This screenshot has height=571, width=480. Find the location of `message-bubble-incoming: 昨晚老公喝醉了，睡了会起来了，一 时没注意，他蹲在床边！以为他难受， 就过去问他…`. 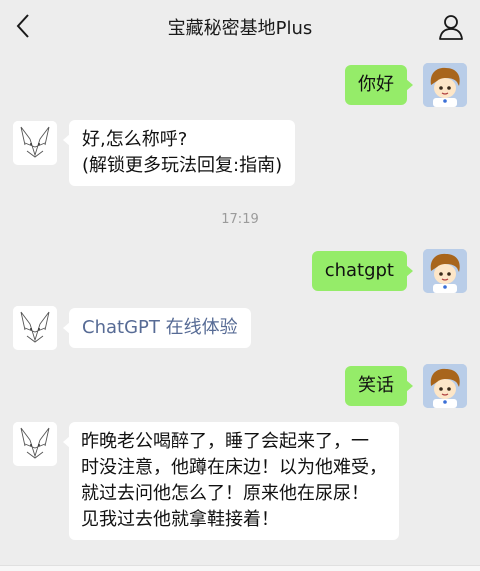

message-bubble-incoming: 昨晚老公喝醉了，睡了会起来了，一 时没注意，他蹲在床边！以为他难受， 就过去问他… is located at coordinates (231, 481).